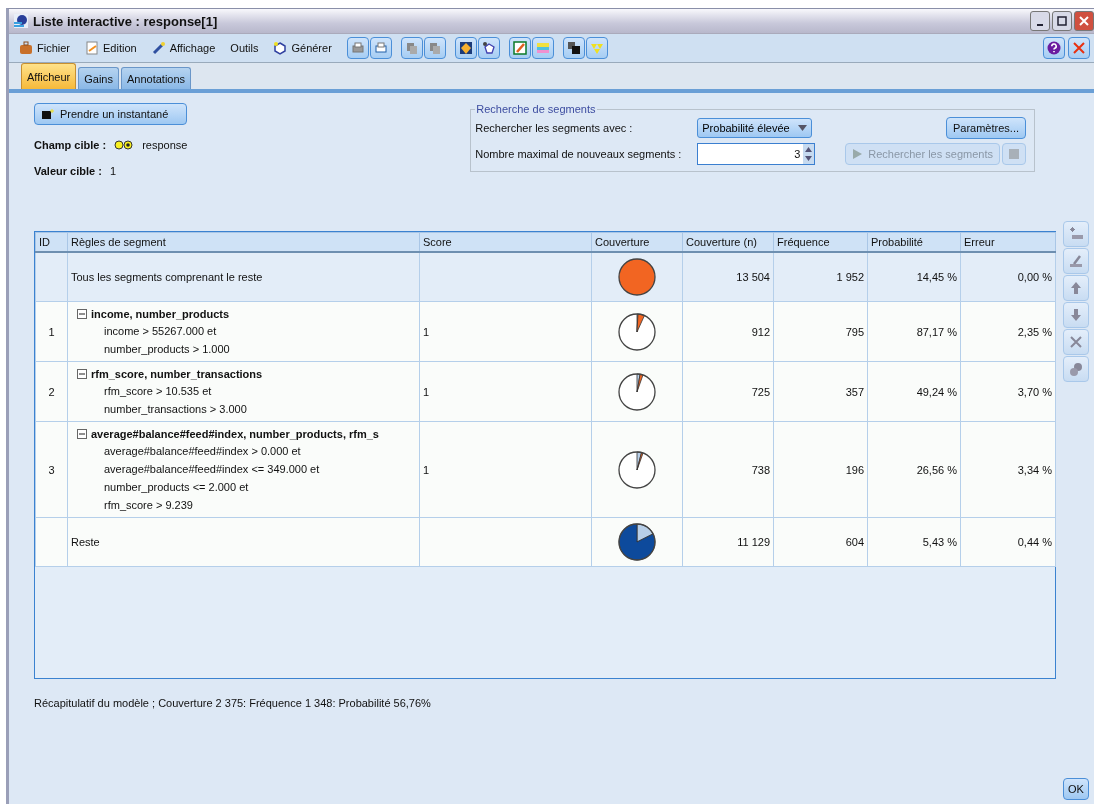 The height and width of the screenshot is (804, 1094). What do you see at coordinates (244, 48) in the screenshot?
I see `menu-item: Outils` at bounding box center [244, 48].